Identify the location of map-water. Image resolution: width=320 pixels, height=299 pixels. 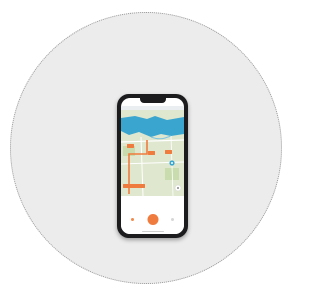
(152, 126).